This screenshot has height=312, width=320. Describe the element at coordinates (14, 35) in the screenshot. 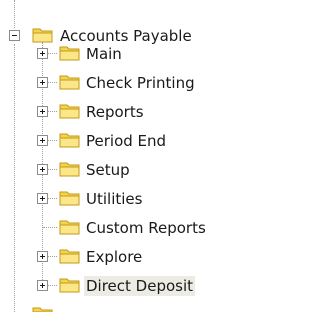

I see `collapse-toggle-icon` at that location.